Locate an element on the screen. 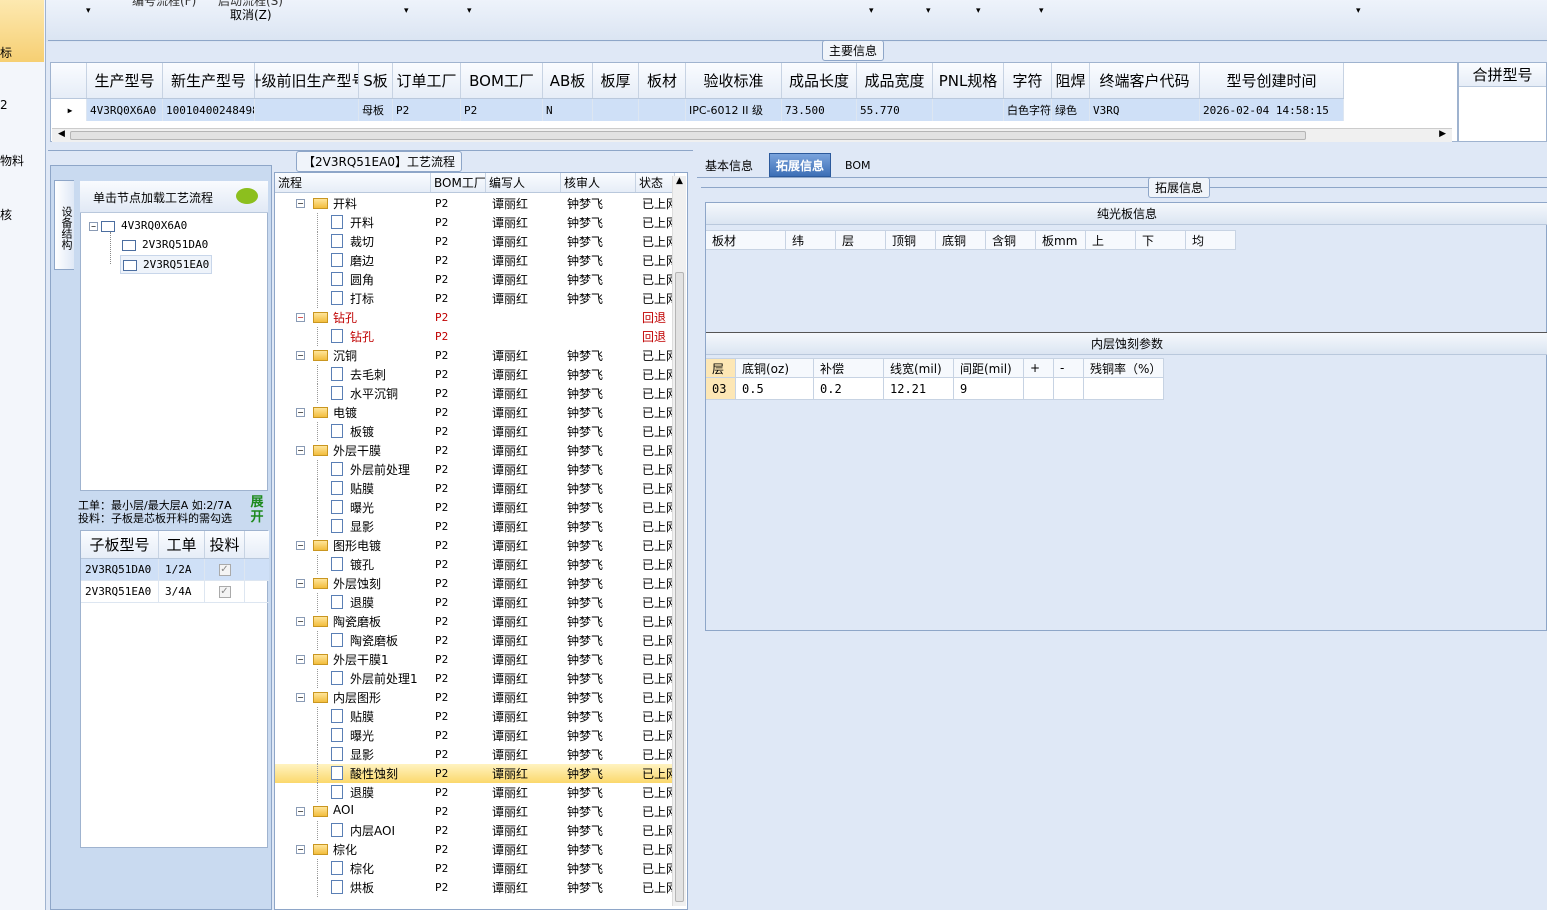 This screenshot has height=910, width=1547. main-col-header: 订单工厂 is located at coordinates (427, 80).